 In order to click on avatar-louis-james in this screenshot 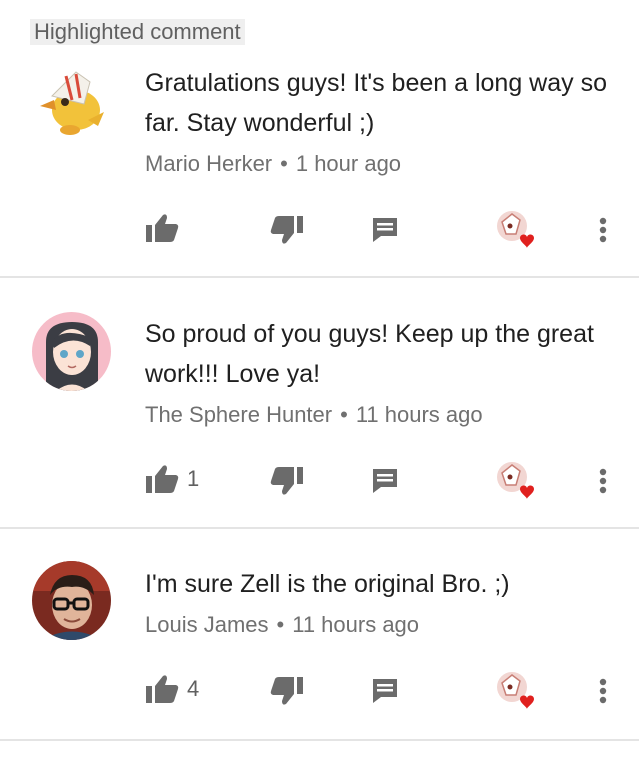, I will do `click(71, 600)`.